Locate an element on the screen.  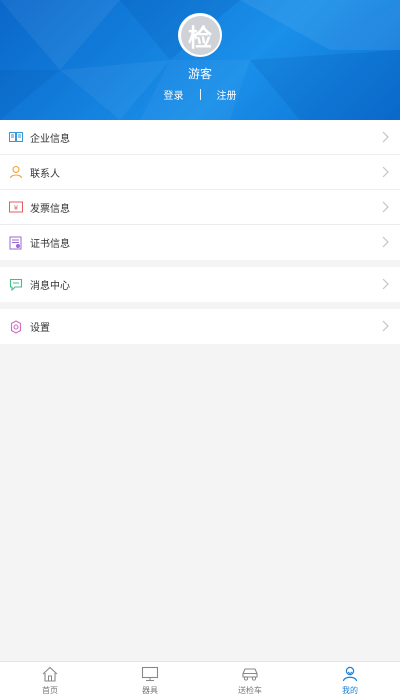
bottom-tab-bar: 首页 器具 送检车 我的 is located at coordinates (200, 680).